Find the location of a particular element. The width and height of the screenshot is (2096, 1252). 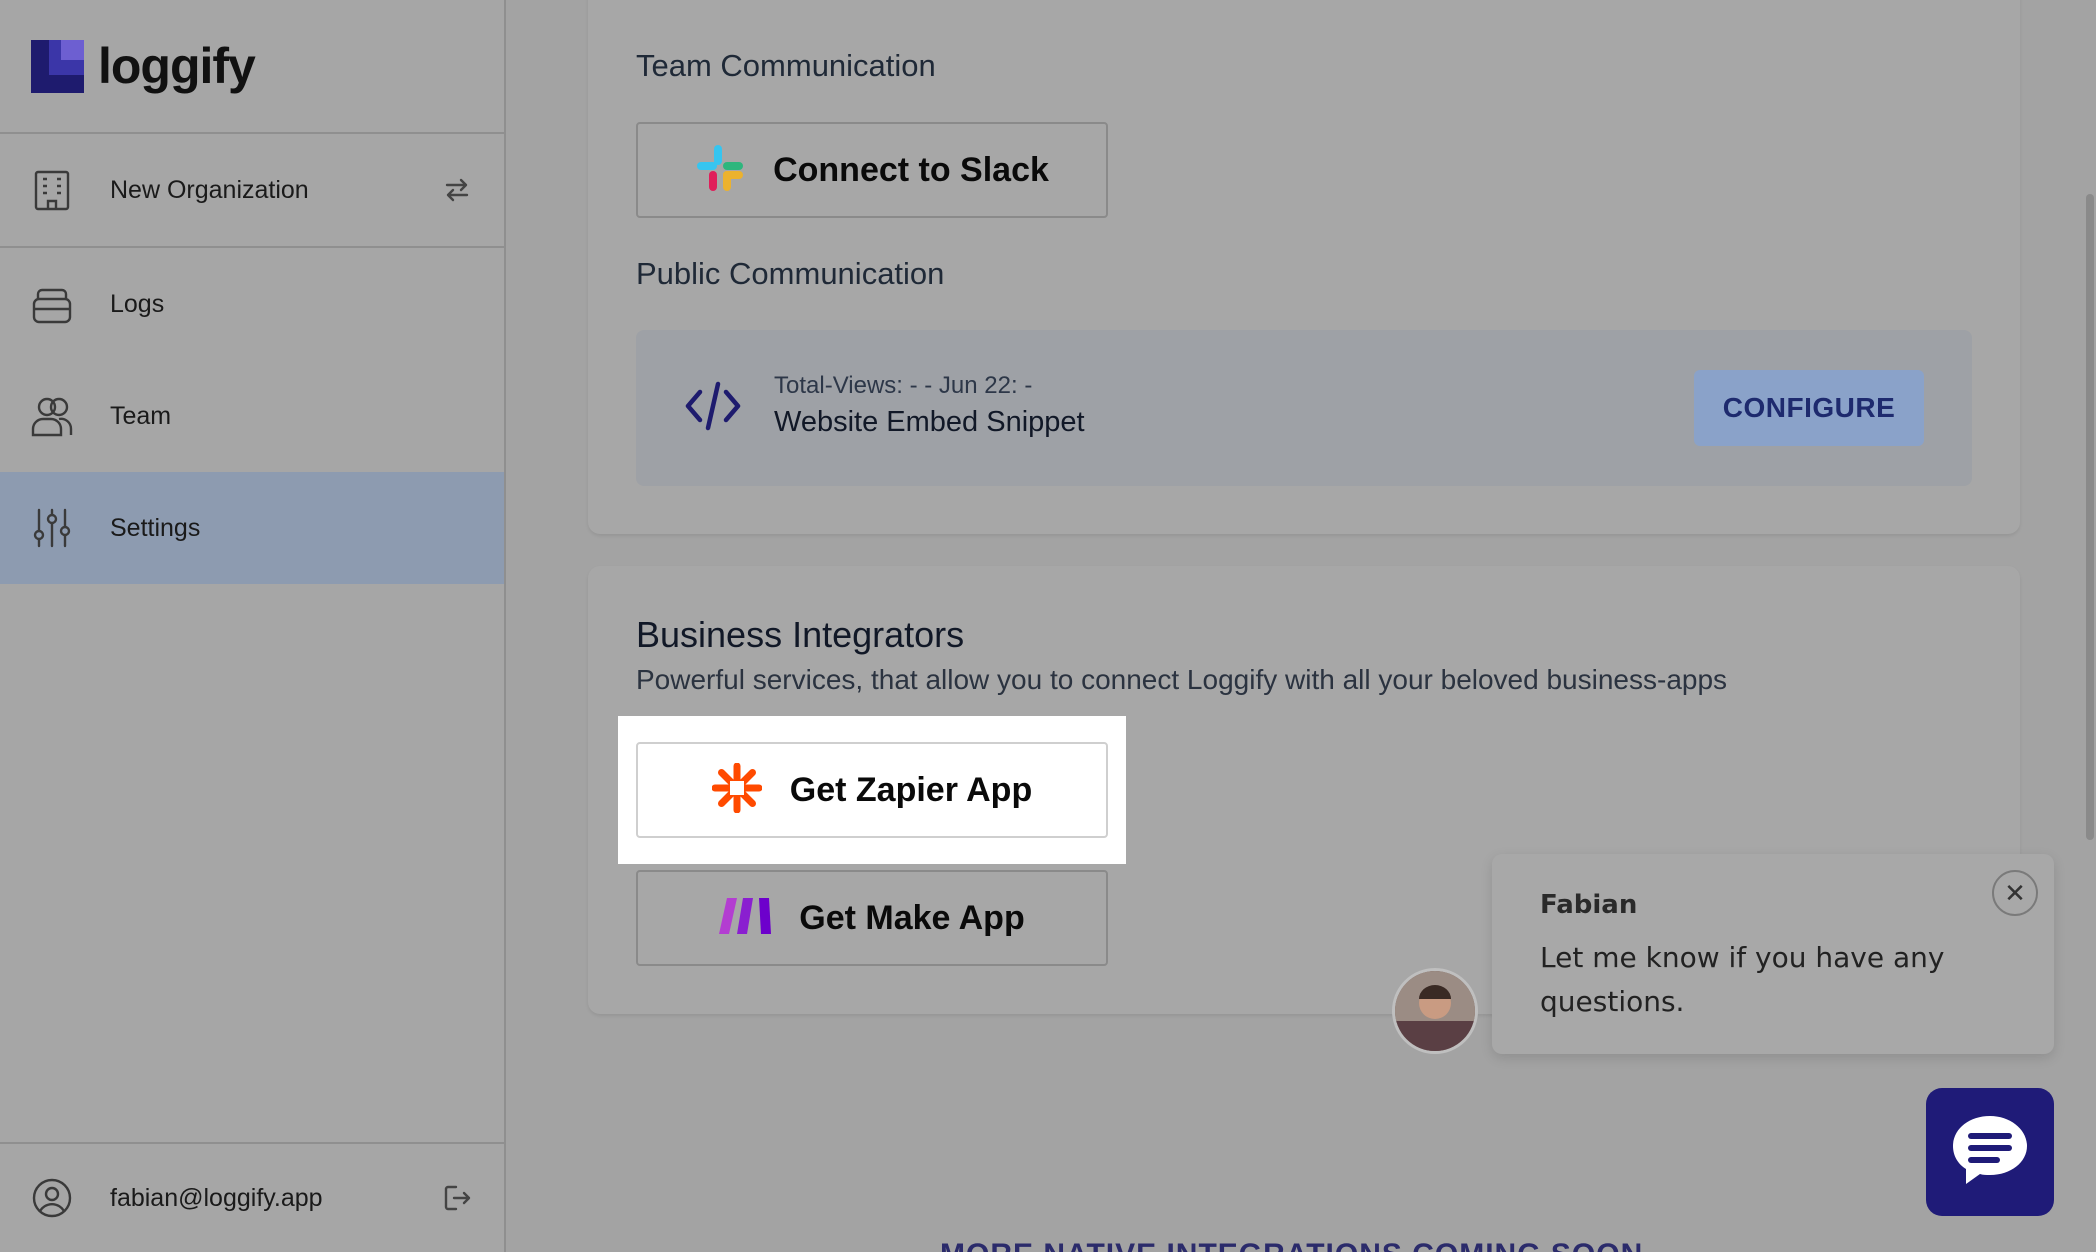

get-make-app-button: Get Make App is located at coordinates (872, 918).